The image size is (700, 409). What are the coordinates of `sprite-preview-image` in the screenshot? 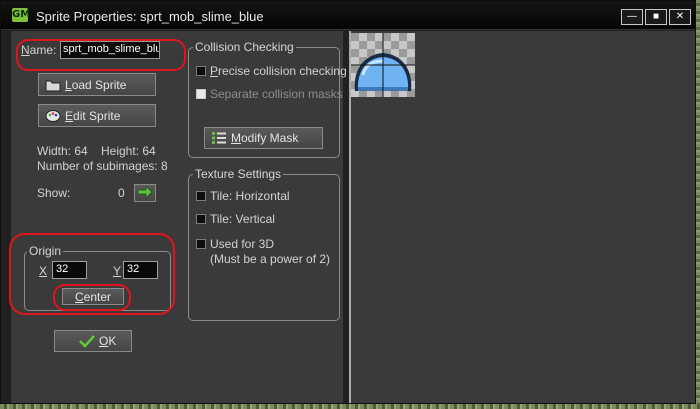 It's located at (383, 65).